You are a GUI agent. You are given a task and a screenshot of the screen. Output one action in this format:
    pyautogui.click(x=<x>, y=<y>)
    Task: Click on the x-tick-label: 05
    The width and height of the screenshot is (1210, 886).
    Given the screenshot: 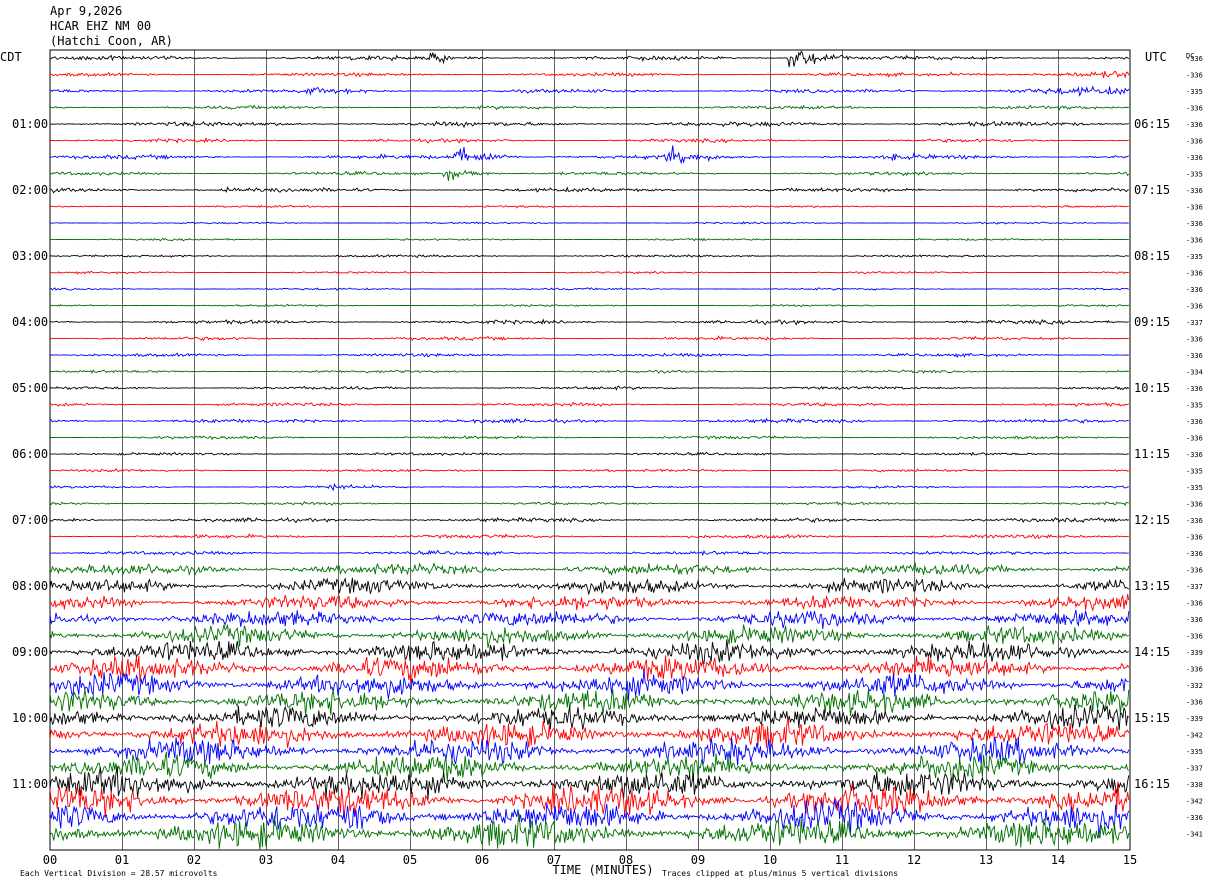 What is the action you would take?
    pyautogui.click(x=410, y=860)
    